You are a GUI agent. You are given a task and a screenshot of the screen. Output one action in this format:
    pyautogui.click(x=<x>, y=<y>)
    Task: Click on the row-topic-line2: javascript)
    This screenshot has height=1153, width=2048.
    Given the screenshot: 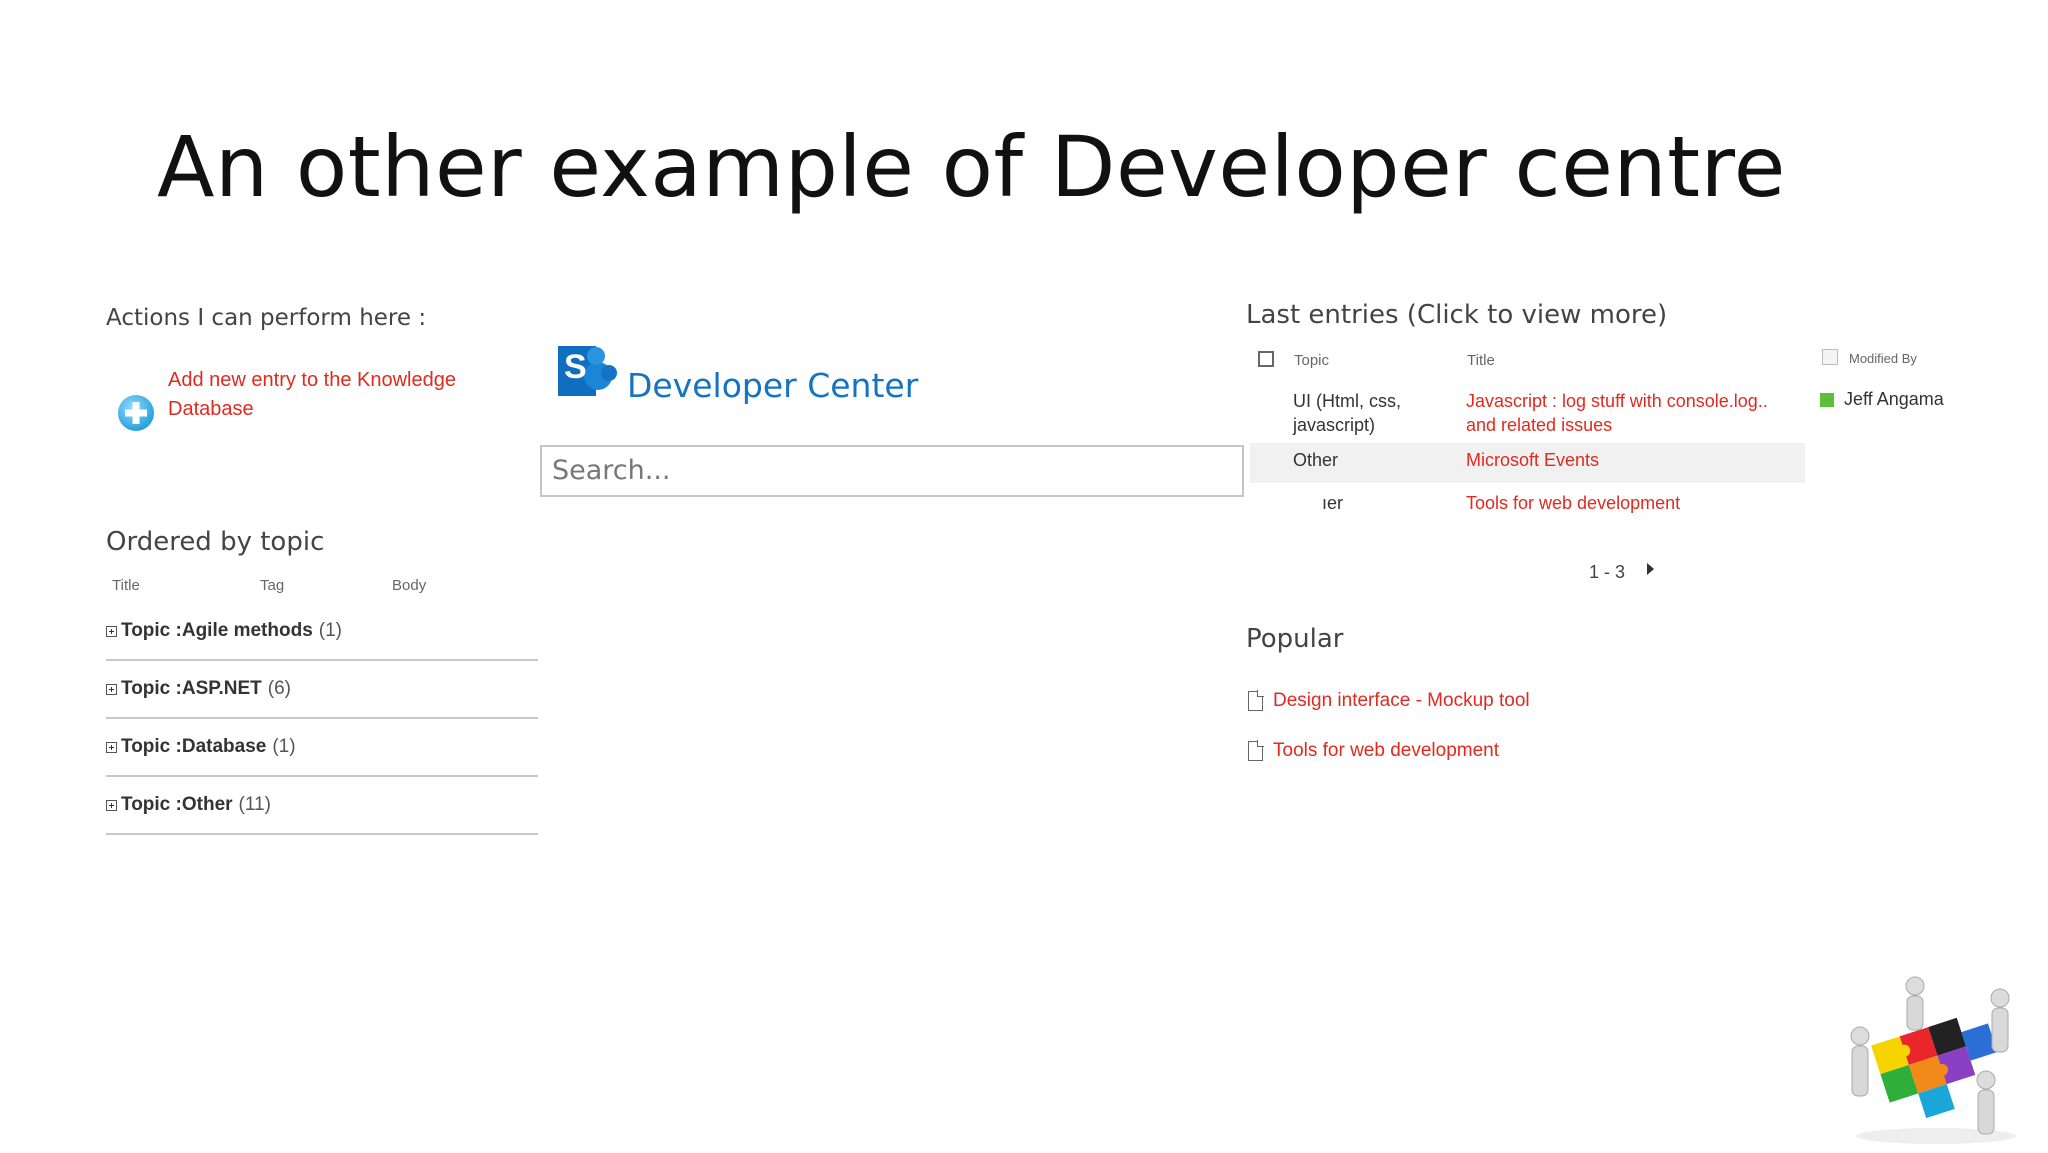 What is the action you would take?
    pyautogui.click(x=1334, y=425)
    